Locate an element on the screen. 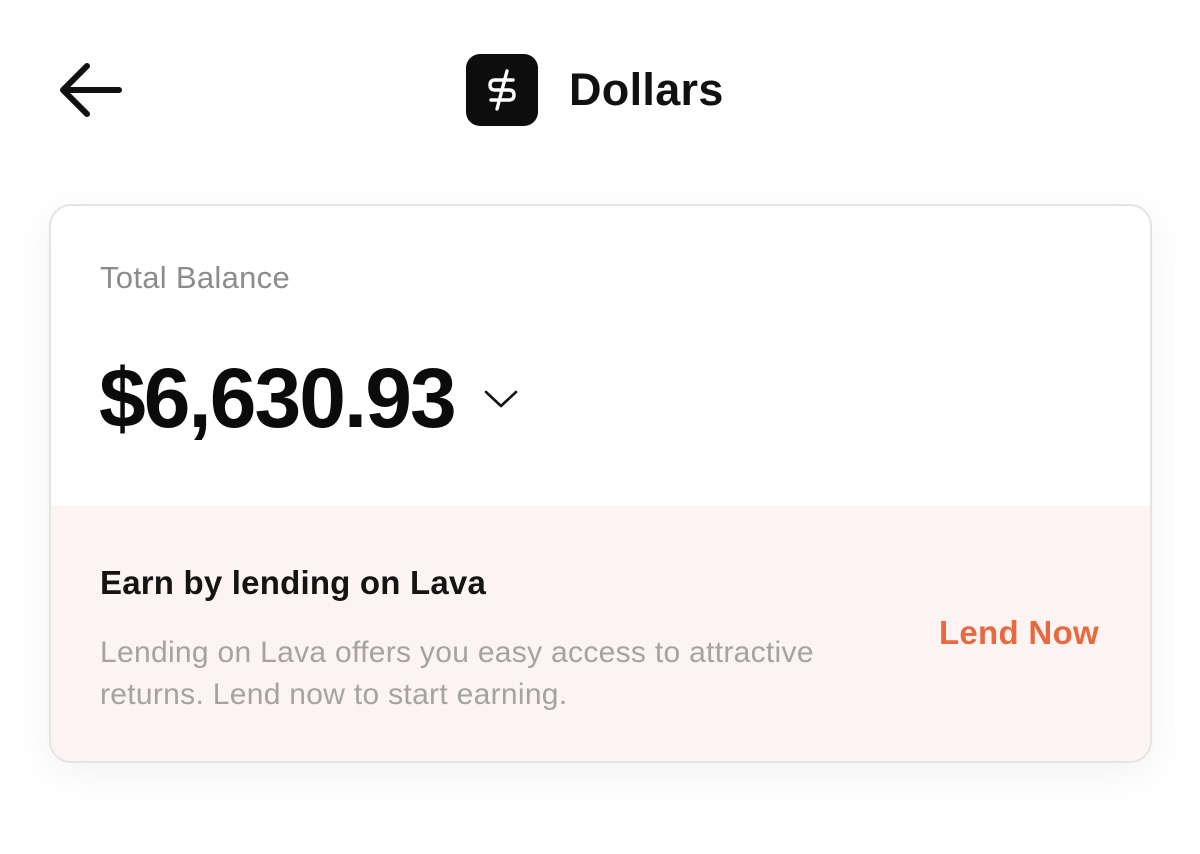  total-balance-label: Total Balance is located at coordinates (195, 277).